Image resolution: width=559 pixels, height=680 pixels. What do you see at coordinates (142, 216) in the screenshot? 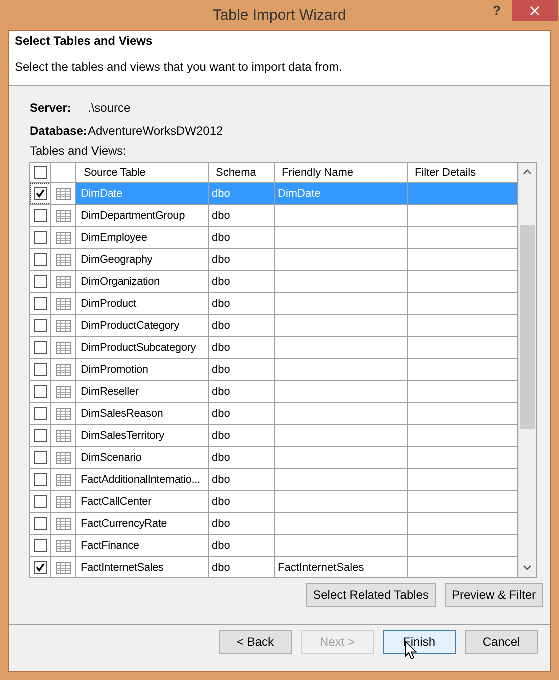
I see `table-cell: DimDepartmentGroup` at bounding box center [142, 216].